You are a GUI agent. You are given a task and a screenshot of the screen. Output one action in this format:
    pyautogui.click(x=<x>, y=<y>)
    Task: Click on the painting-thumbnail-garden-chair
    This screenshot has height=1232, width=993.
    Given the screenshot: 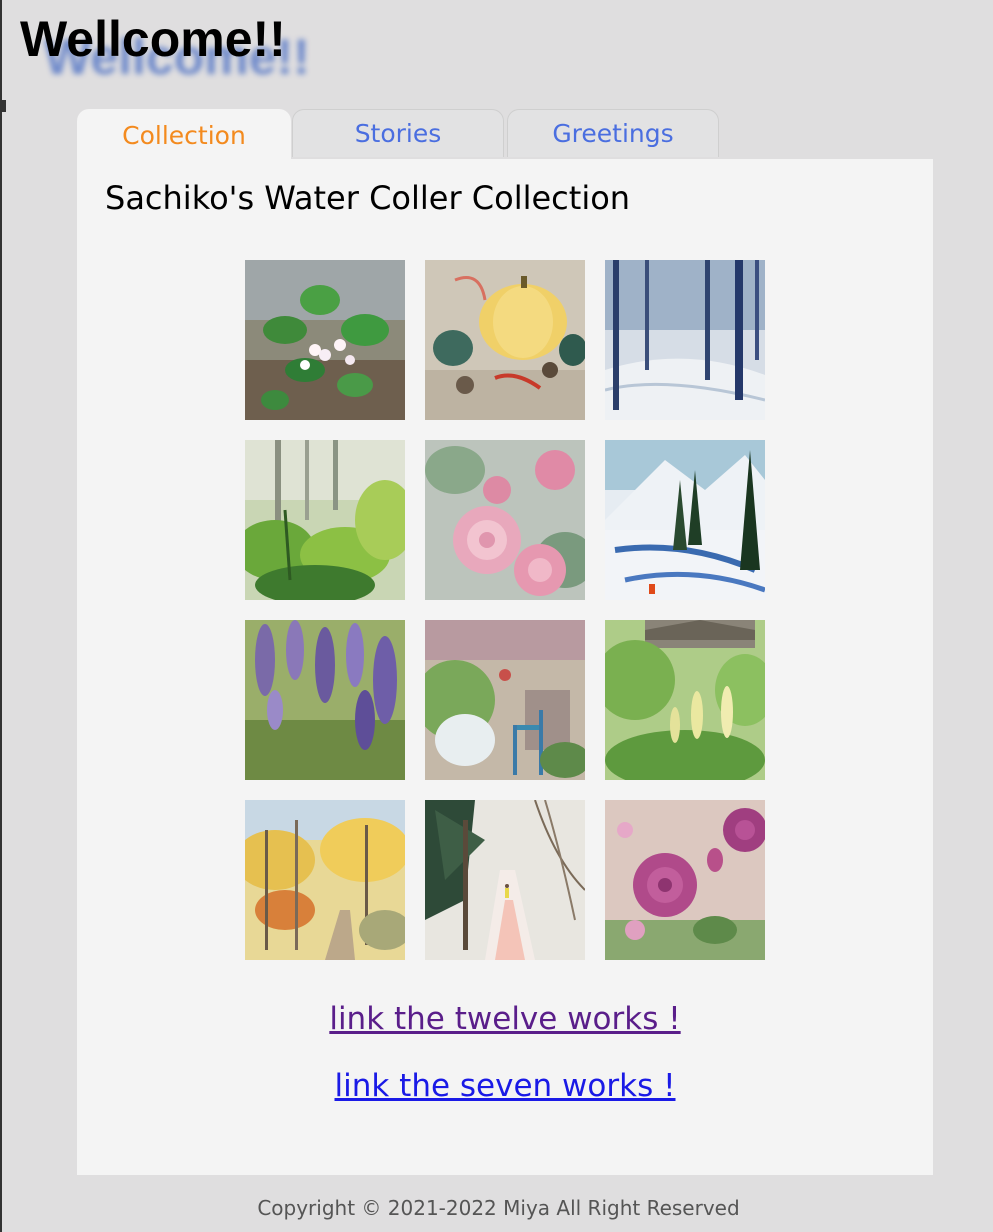 What is the action you would take?
    pyautogui.click(x=505, y=700)
    